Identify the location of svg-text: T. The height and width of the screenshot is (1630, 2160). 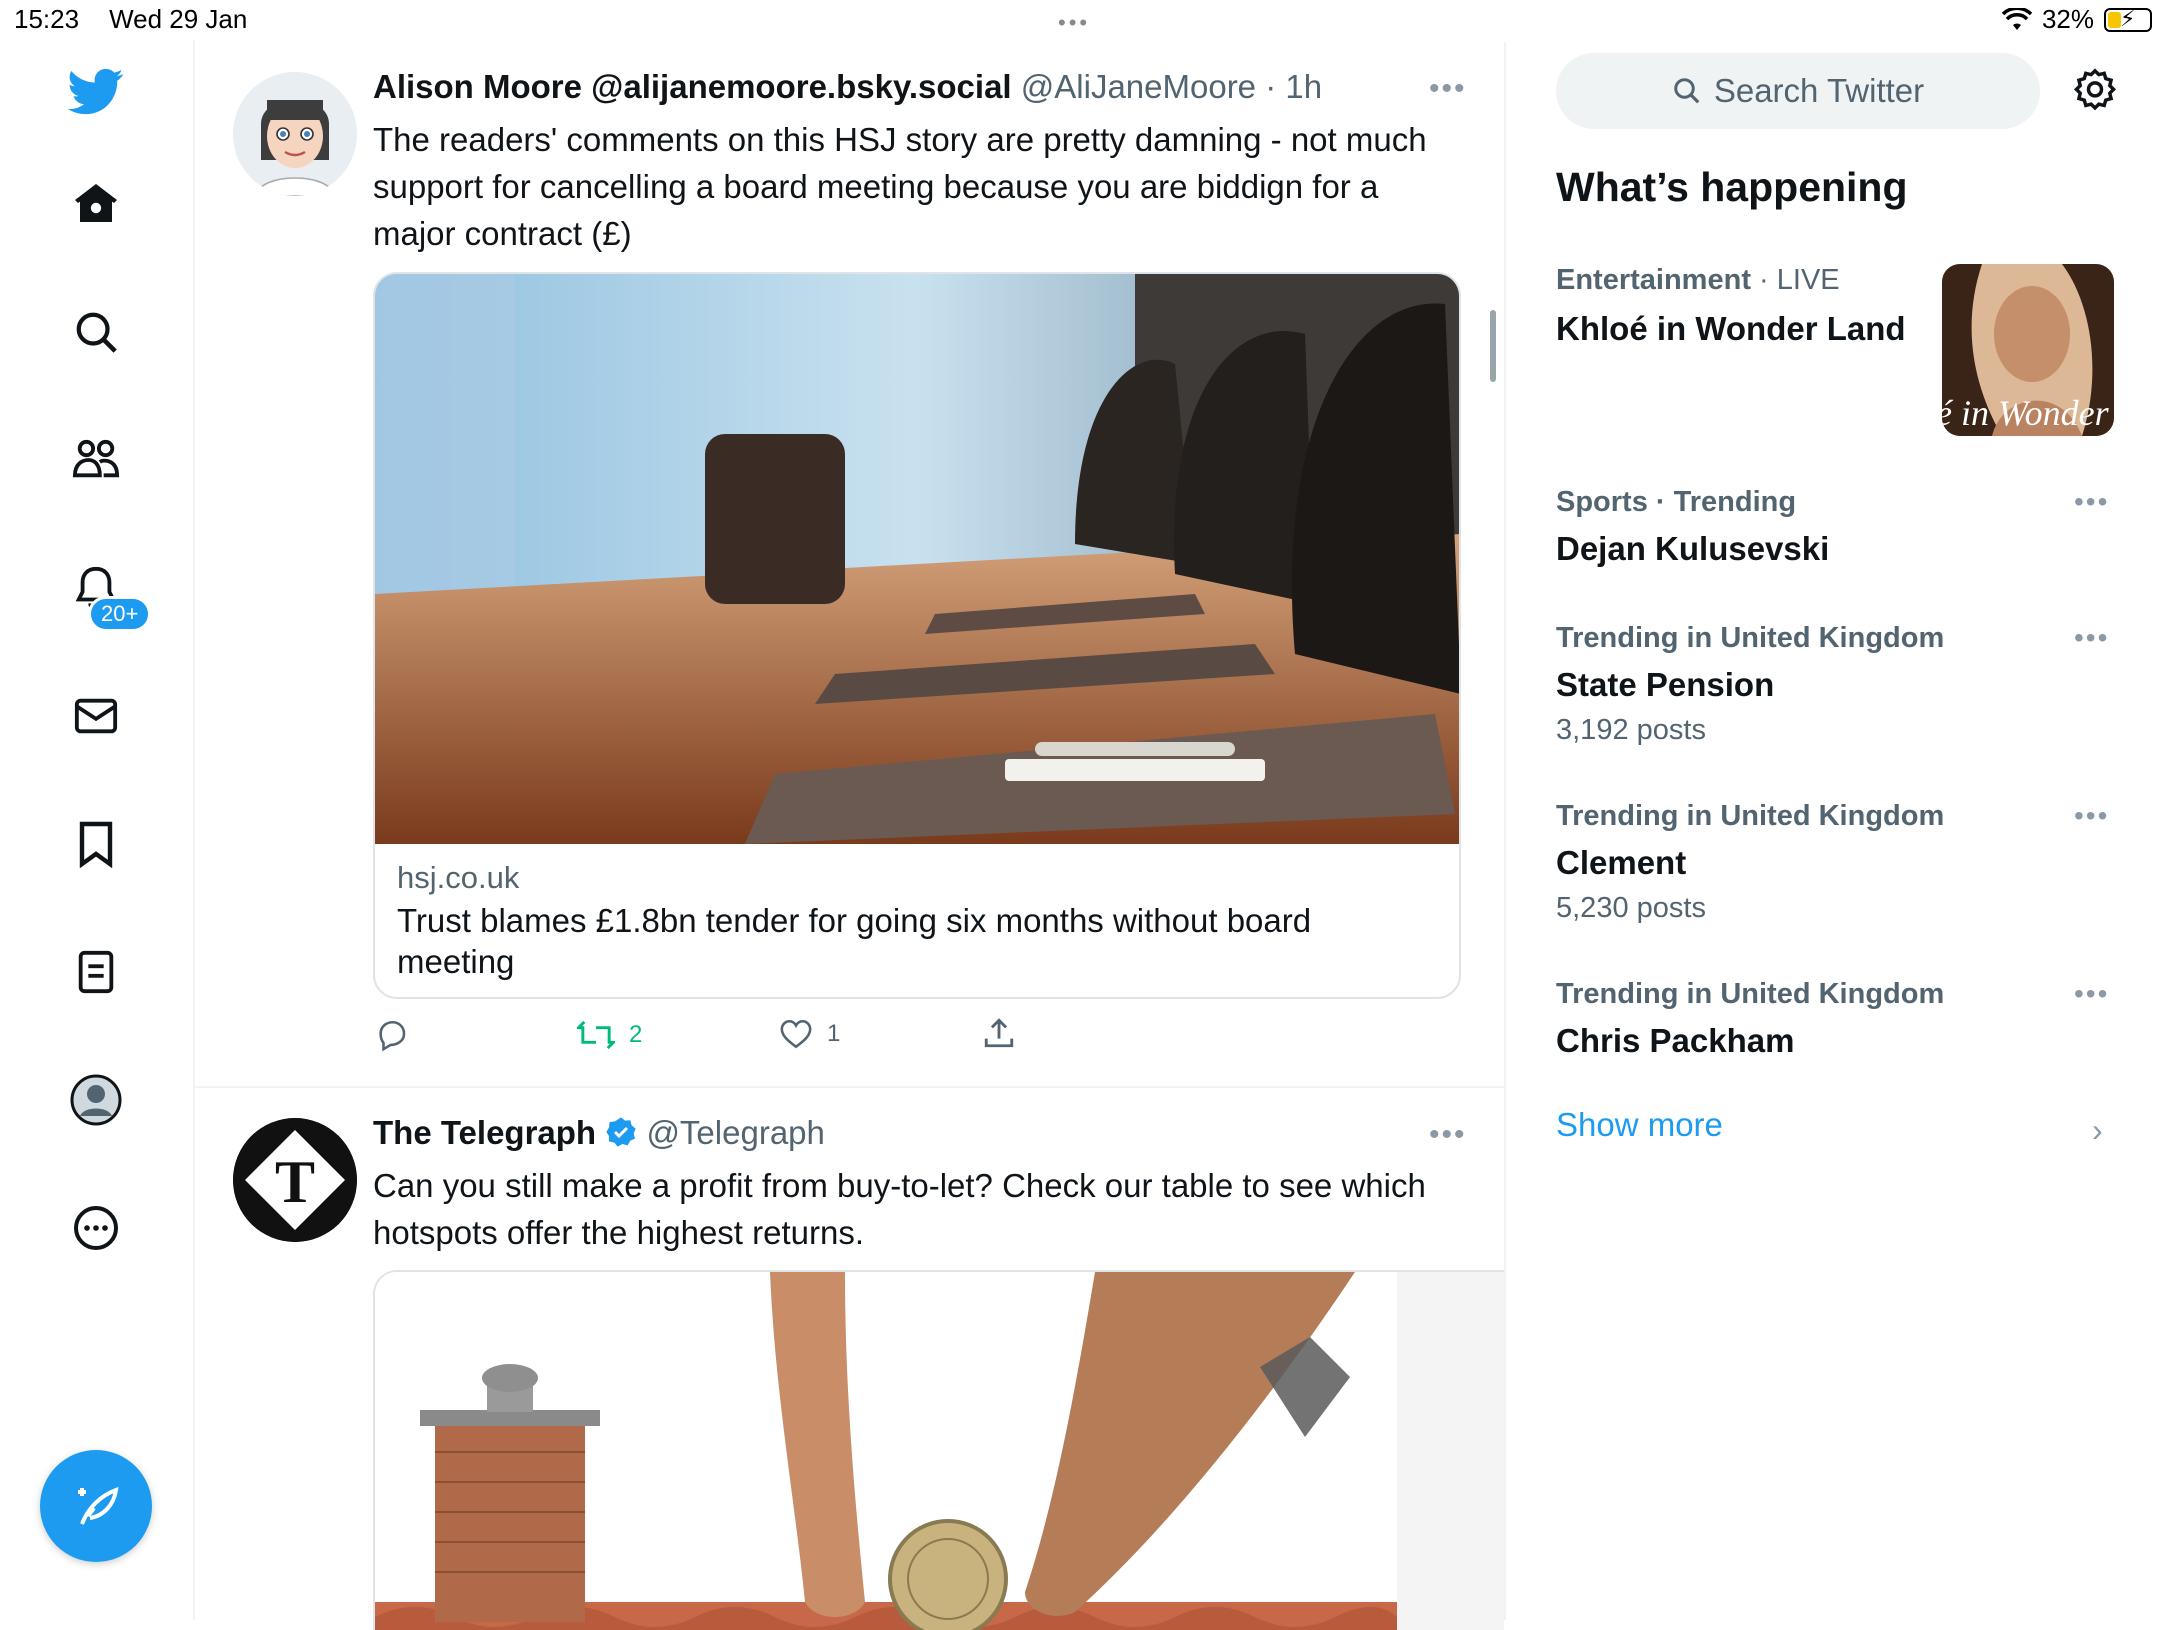
(295, 1182).